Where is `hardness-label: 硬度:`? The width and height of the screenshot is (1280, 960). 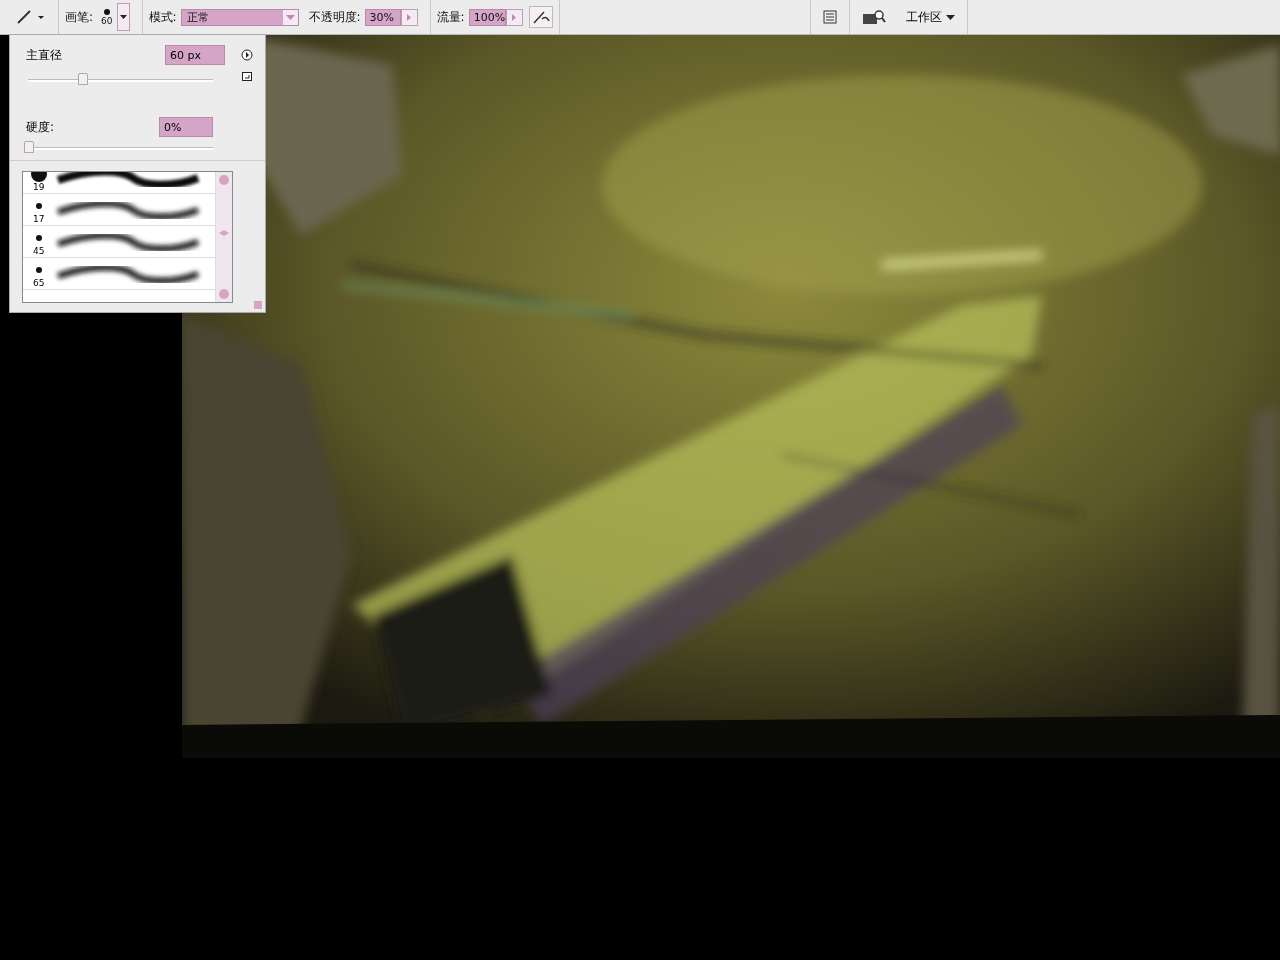
hardness-label: 硬度: is located at coordinates (40, 127).